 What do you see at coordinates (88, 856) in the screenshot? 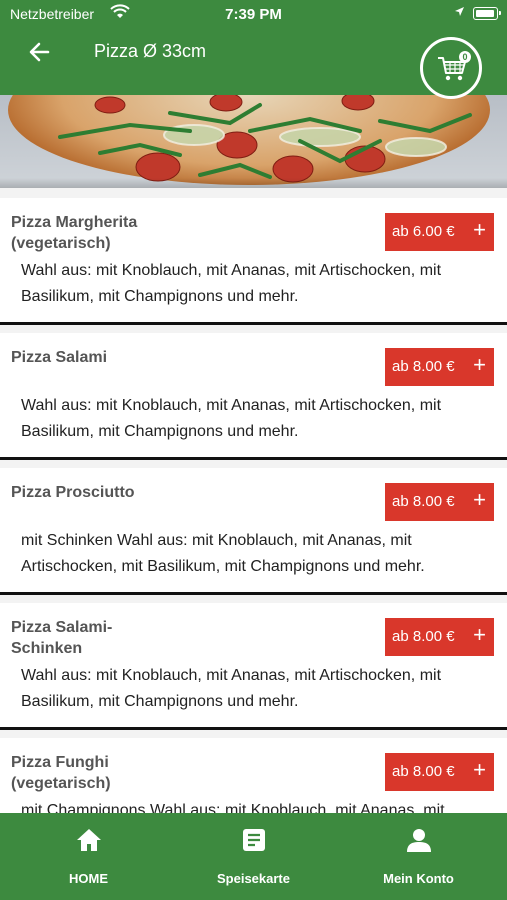
I see `tab-home: HOME` at bounding box center [88, 856].